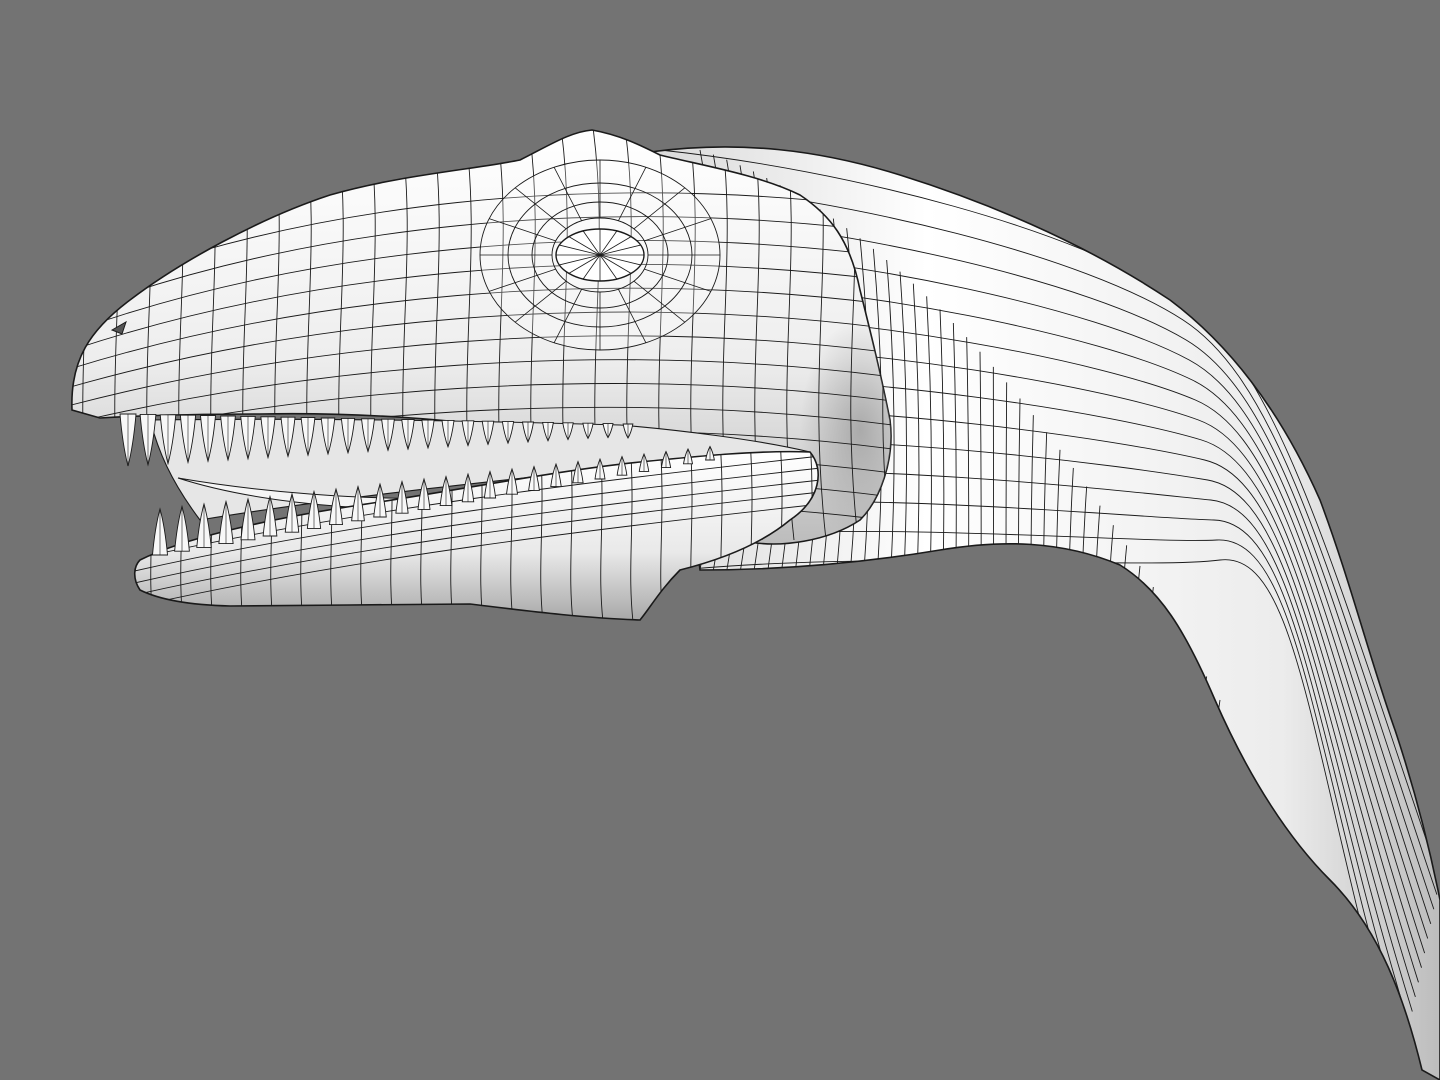 The width and height of the screenshot is (1440, 1080). What do you see at coordinates (152, 535) in the screenshot?
I see `jaw-edge-ring` at bounding box center [152, 535].